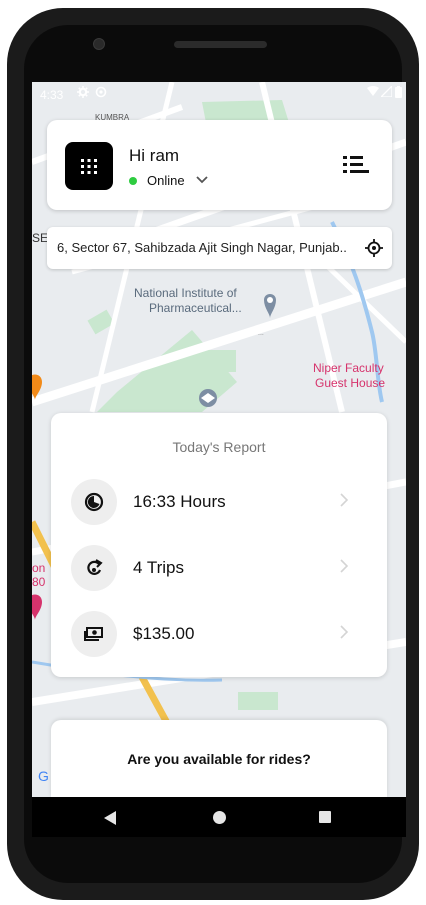  I want to click on report-row-earnings: $135.00, so click(219, 636).